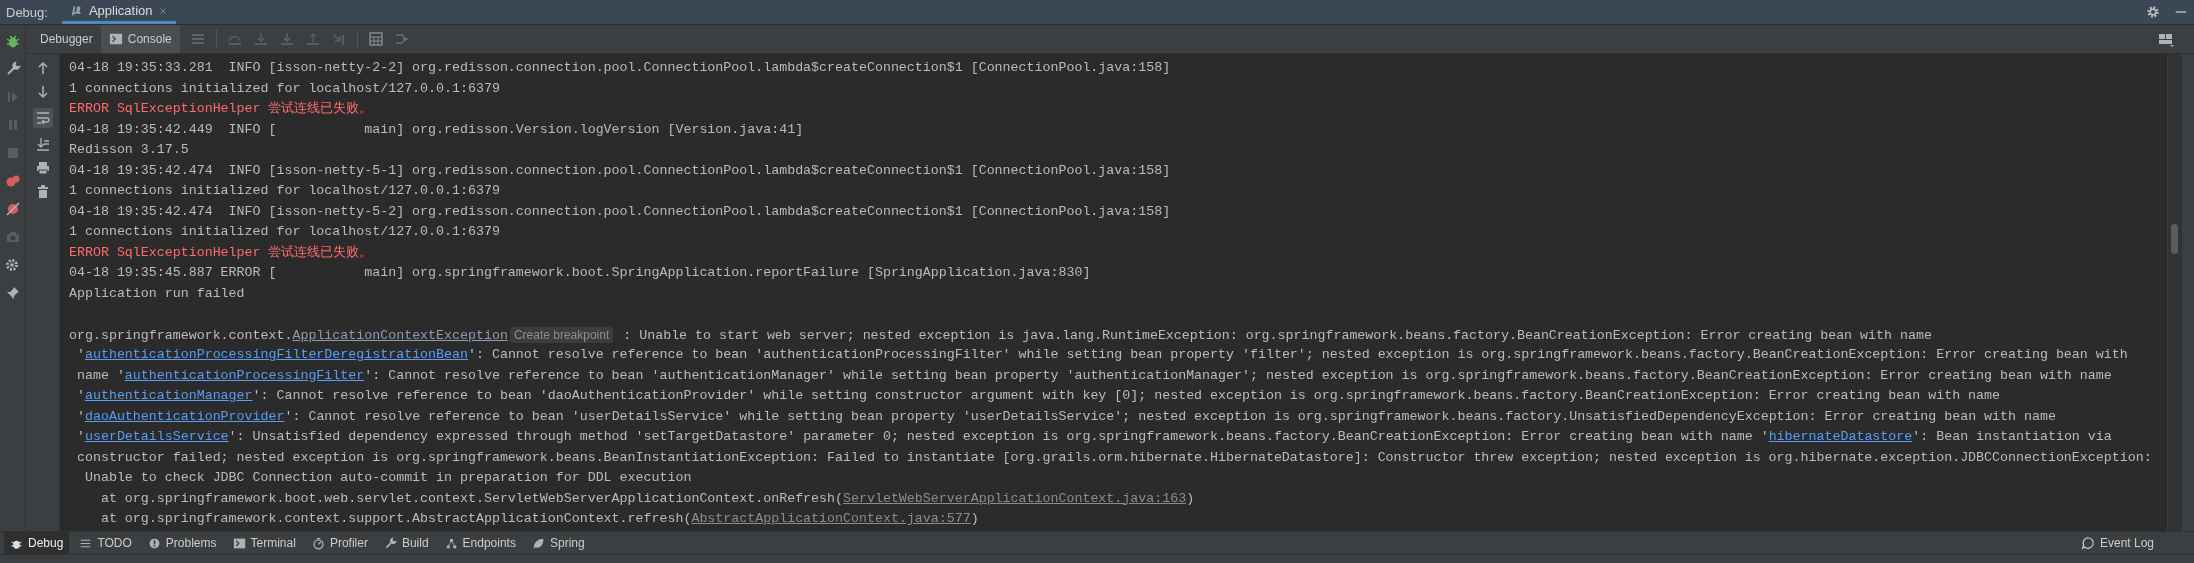 The image size is (2194, 563). What do you see at coordinates (620, 68) in the screenshot?
I see `log-line: 04-18 19:35:33.281 INFO [isson-netty-2-2] org.redisson.connection.pool.ConnectionPool.lambda$createConnection$1 [ConnectionPool.java:158]` at bounding box center [620, 68].